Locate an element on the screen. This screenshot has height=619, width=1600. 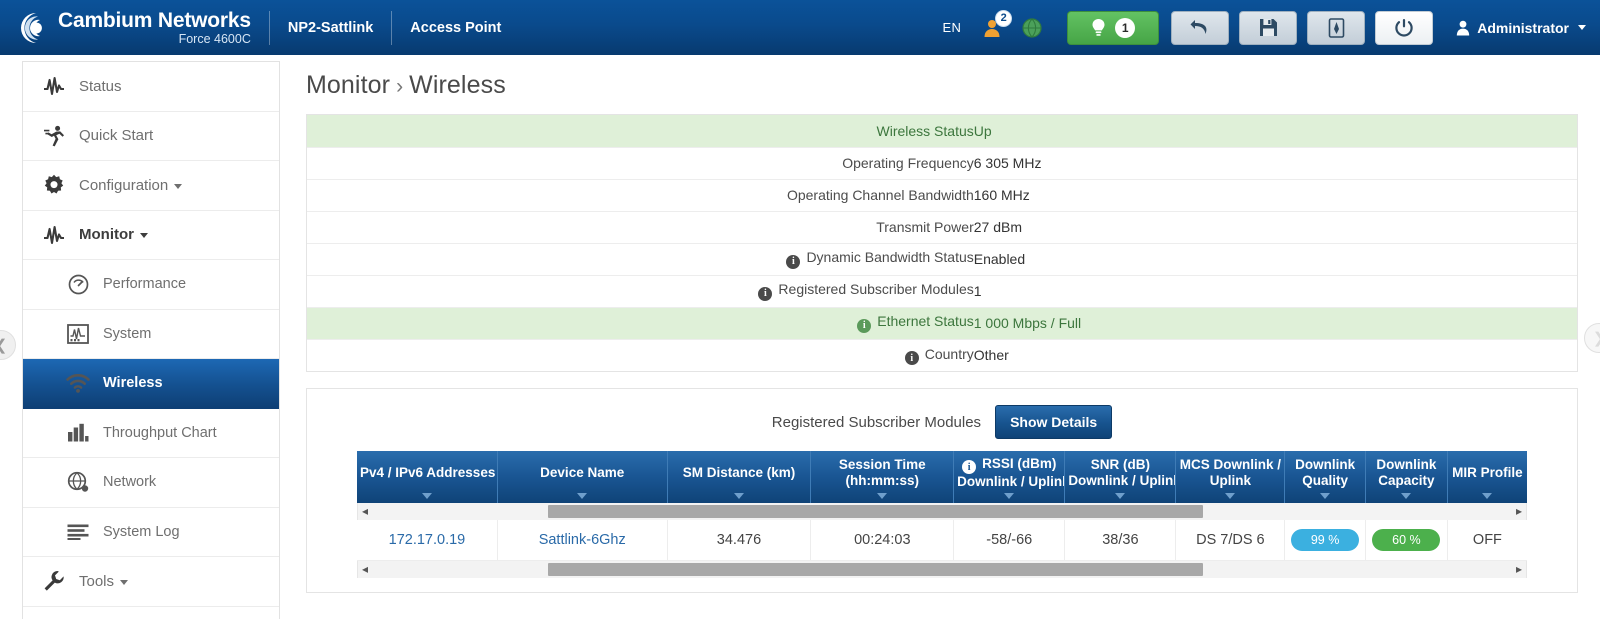
list-icon is located at coordinates (78, 532).